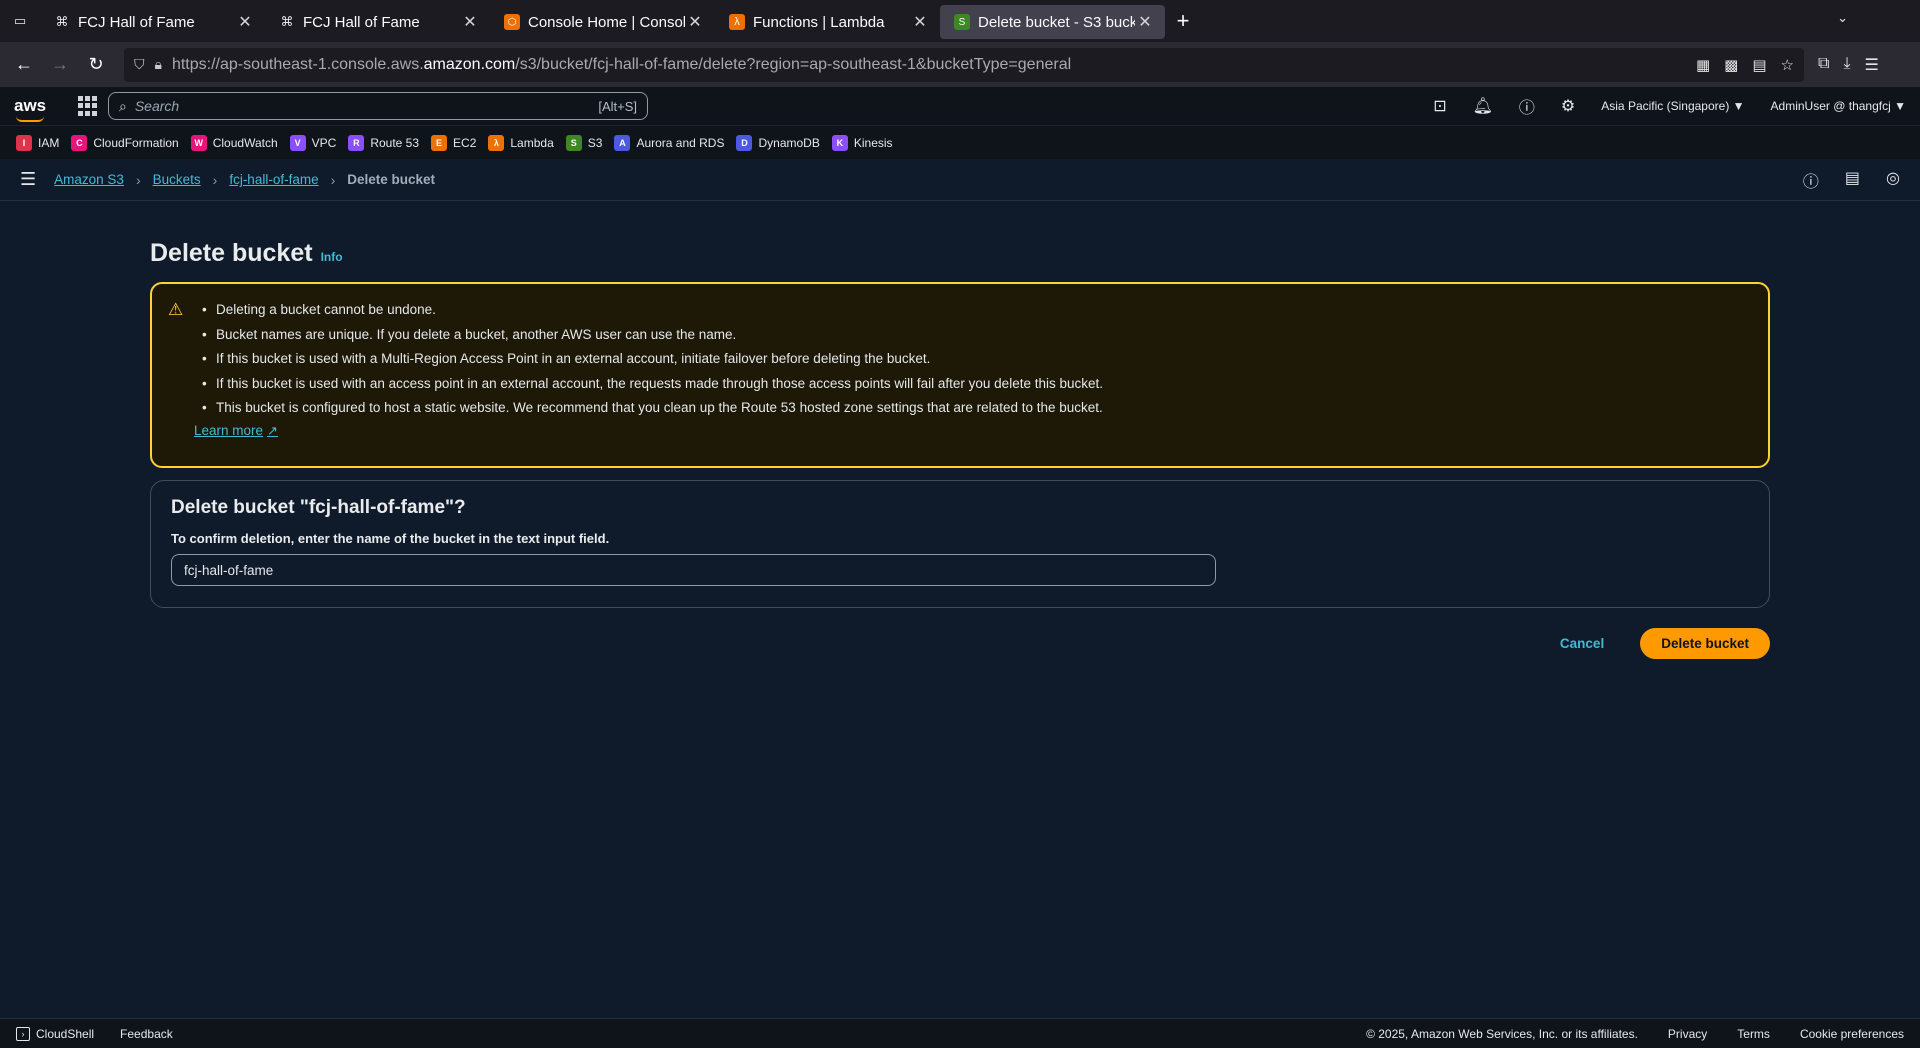 Image resolution: width=1920 pixels, height=1048 pixels. What do you see at coordinates (96, 65) in the screenshot?
I see `reload-icon: ↻` at bounding box center [96, 65].